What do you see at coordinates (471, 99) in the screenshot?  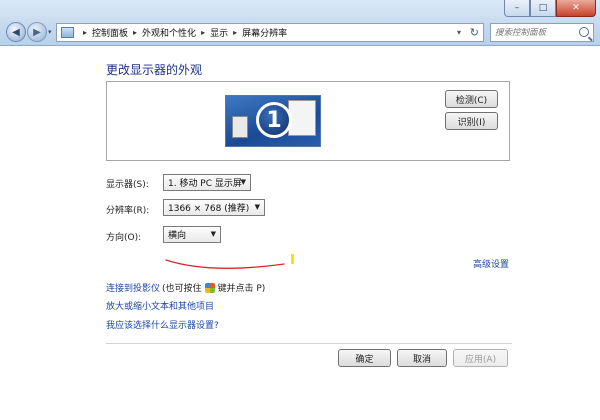 I see `detect-button: 检测(C)` at bounding box center [471, 99].